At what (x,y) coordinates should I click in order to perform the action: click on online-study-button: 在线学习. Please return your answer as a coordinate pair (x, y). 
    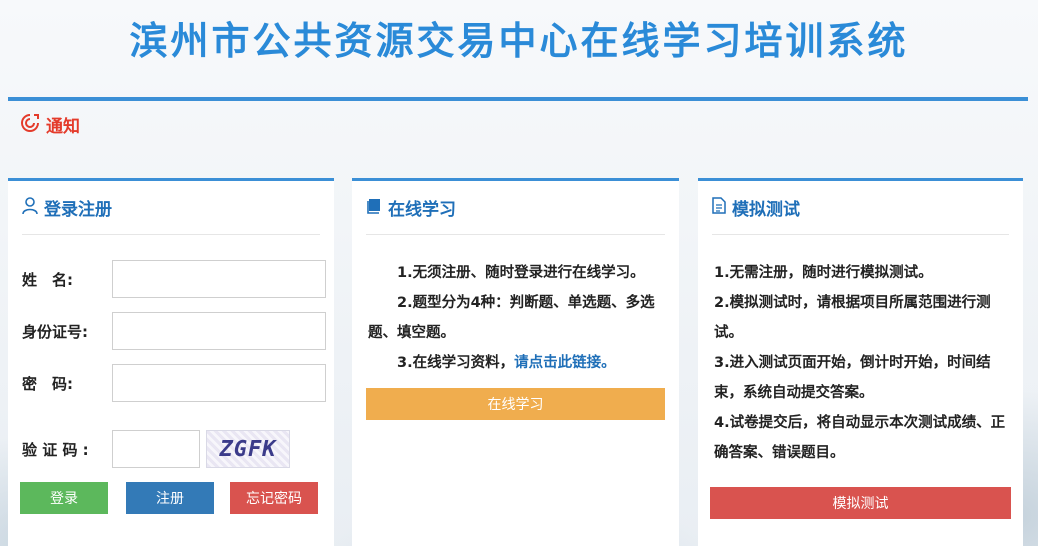
    Looking at the image, I should click on (515, 404).